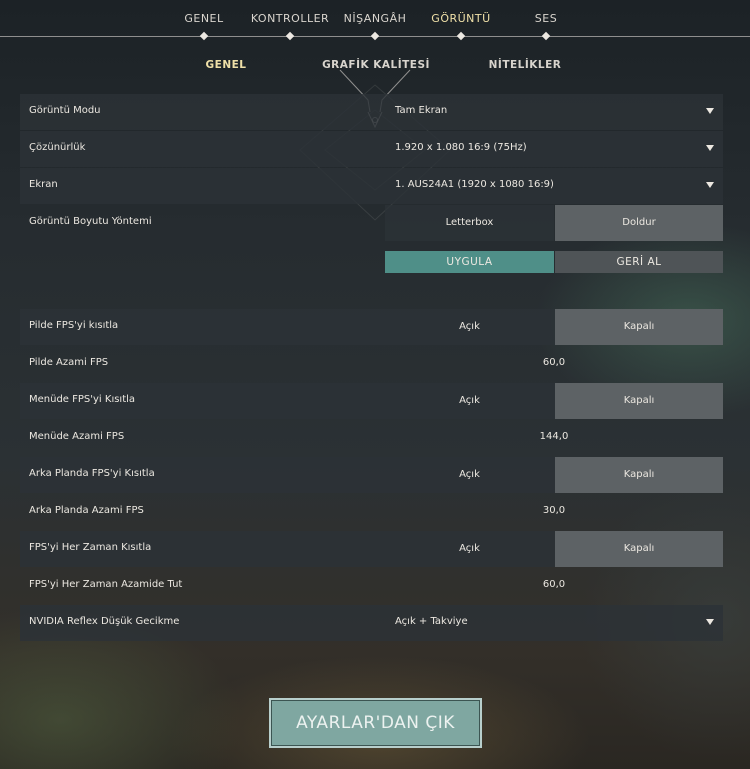 Image resolution: width=750 pixels, height=769 pixels. I want to click on limit-fps-menu-on-option: Açık, so click(469, 401).